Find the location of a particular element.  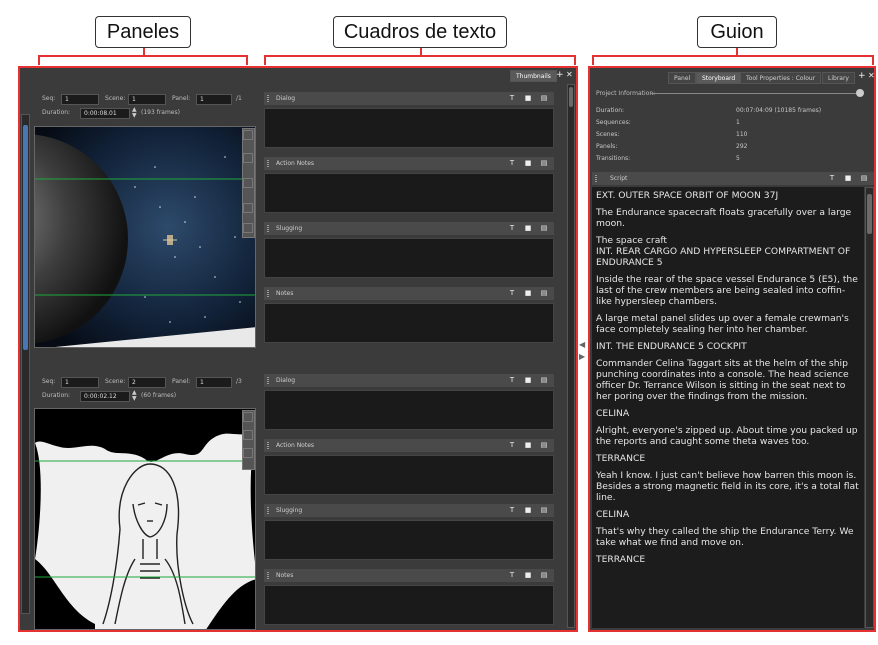

tab-storyboard: Storyboard is located at coordinates (719, 78).